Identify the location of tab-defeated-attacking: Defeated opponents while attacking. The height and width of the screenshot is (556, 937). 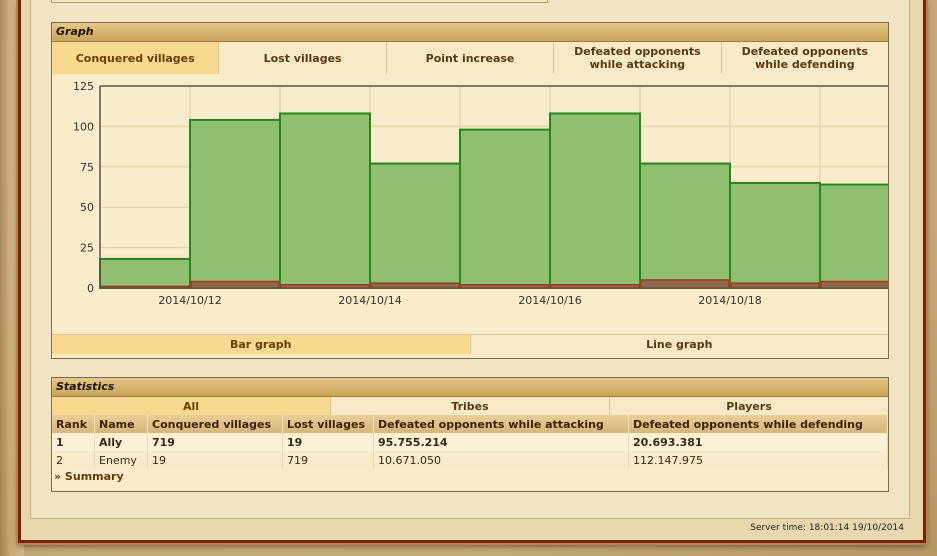
(638, 58).